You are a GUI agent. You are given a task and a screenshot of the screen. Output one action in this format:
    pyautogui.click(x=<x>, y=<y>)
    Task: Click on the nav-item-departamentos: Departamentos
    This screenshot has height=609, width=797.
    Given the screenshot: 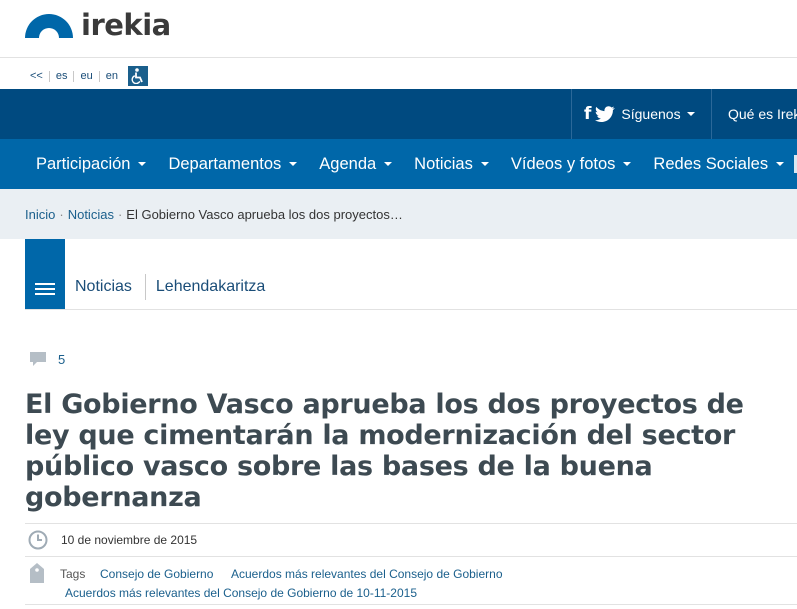 What is the action you would take?
    pyautogui.click(x=233, y=164)
    